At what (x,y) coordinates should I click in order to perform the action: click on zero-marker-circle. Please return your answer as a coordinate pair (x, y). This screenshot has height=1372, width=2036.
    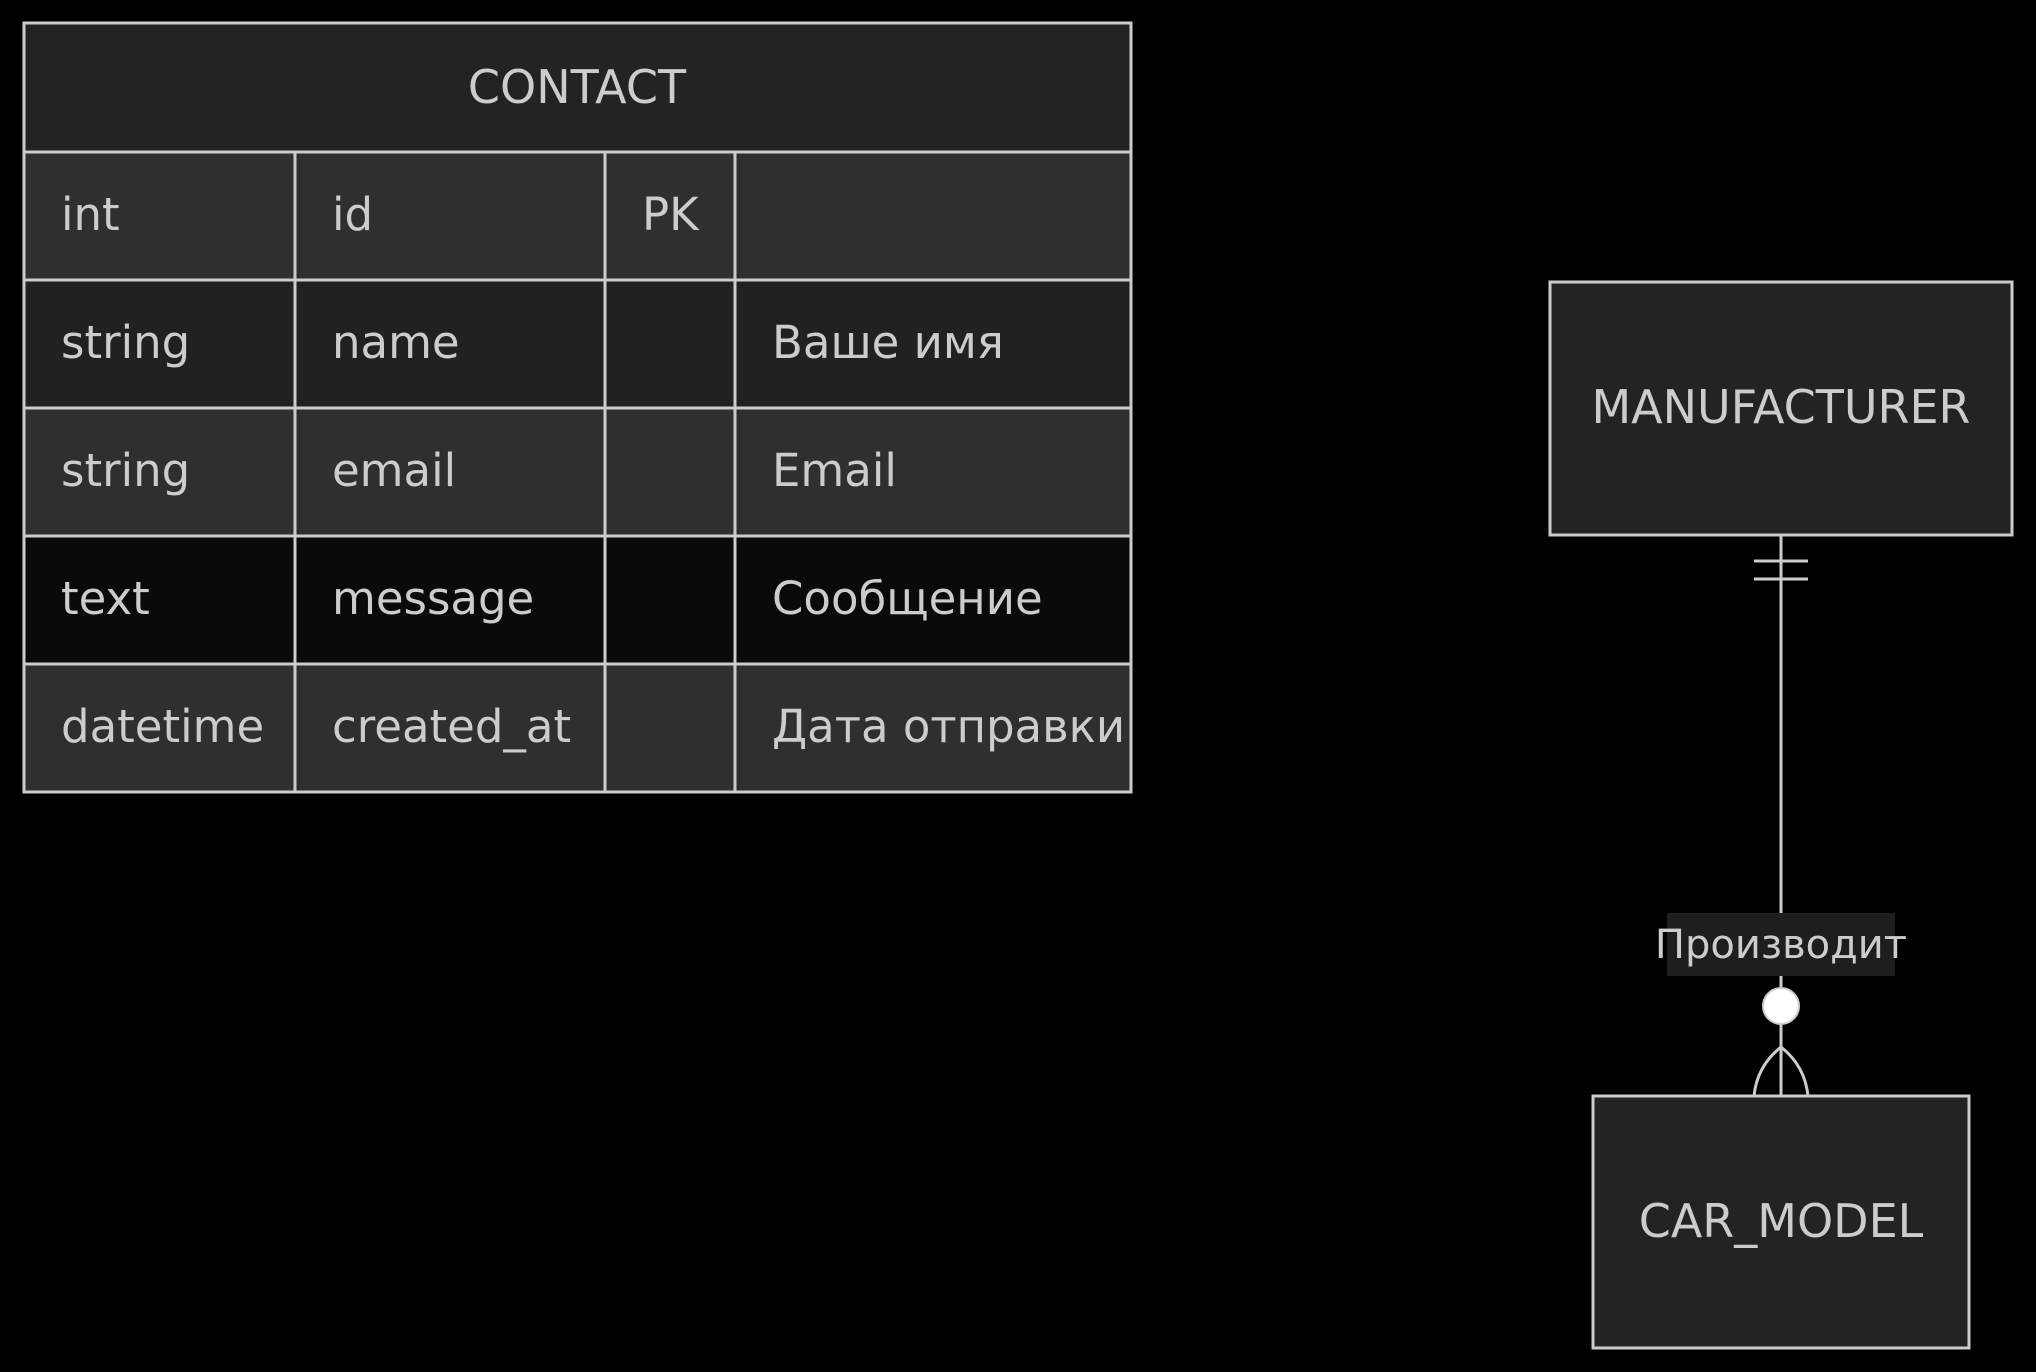
    Looking at the image, I should click on (1781, 1006).